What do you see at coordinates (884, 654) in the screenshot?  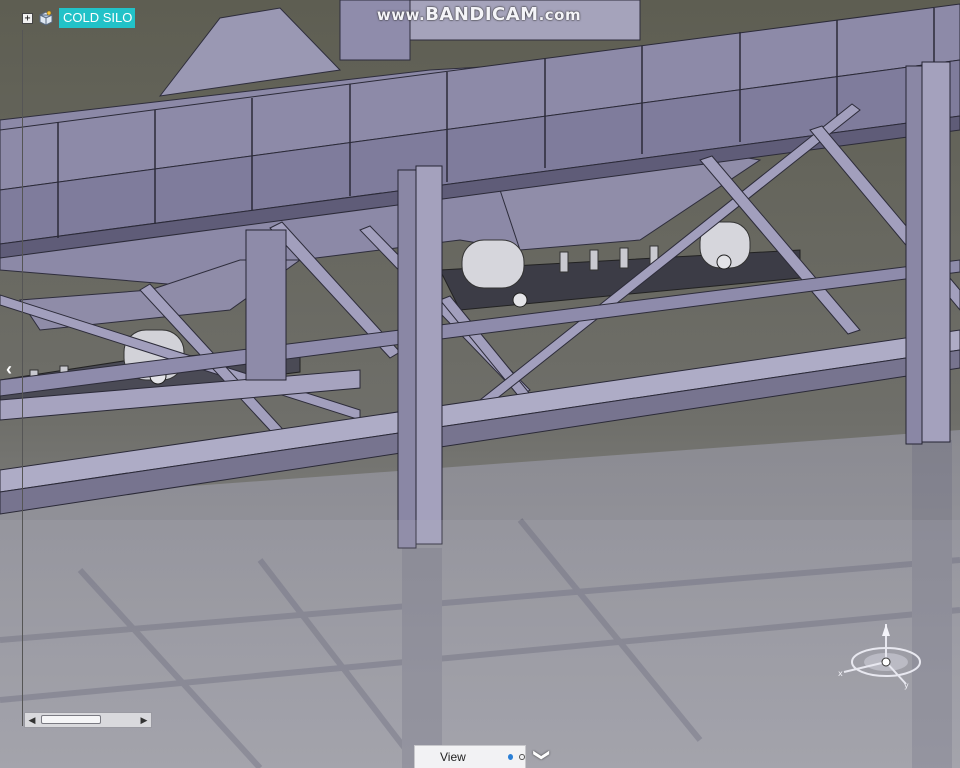 I see `compass-icon: x y` at bounding box center [884, 654].